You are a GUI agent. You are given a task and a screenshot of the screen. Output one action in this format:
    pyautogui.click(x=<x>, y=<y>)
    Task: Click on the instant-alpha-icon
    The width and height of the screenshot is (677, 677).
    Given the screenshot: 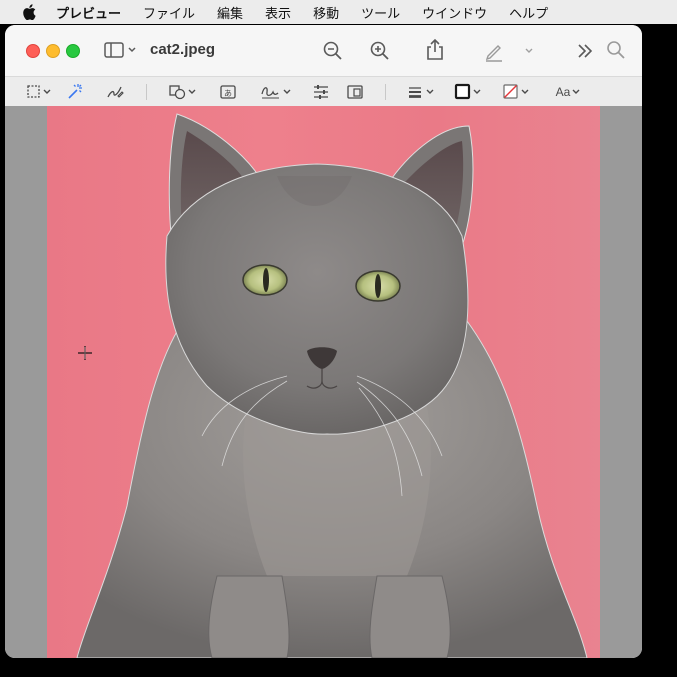 What is the action you would take?
    pyautogui.click(x=75, y=91)
    